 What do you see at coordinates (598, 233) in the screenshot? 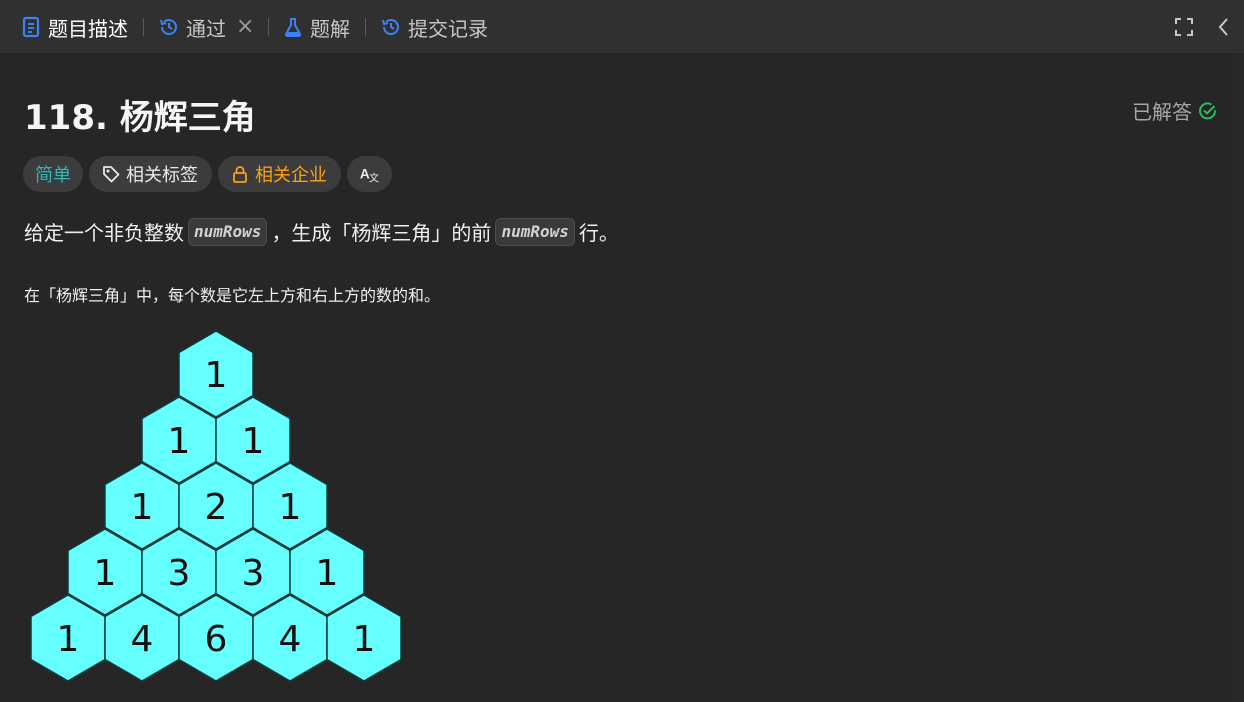
I see `description-text: 行。` at bounding box center [598, 233].